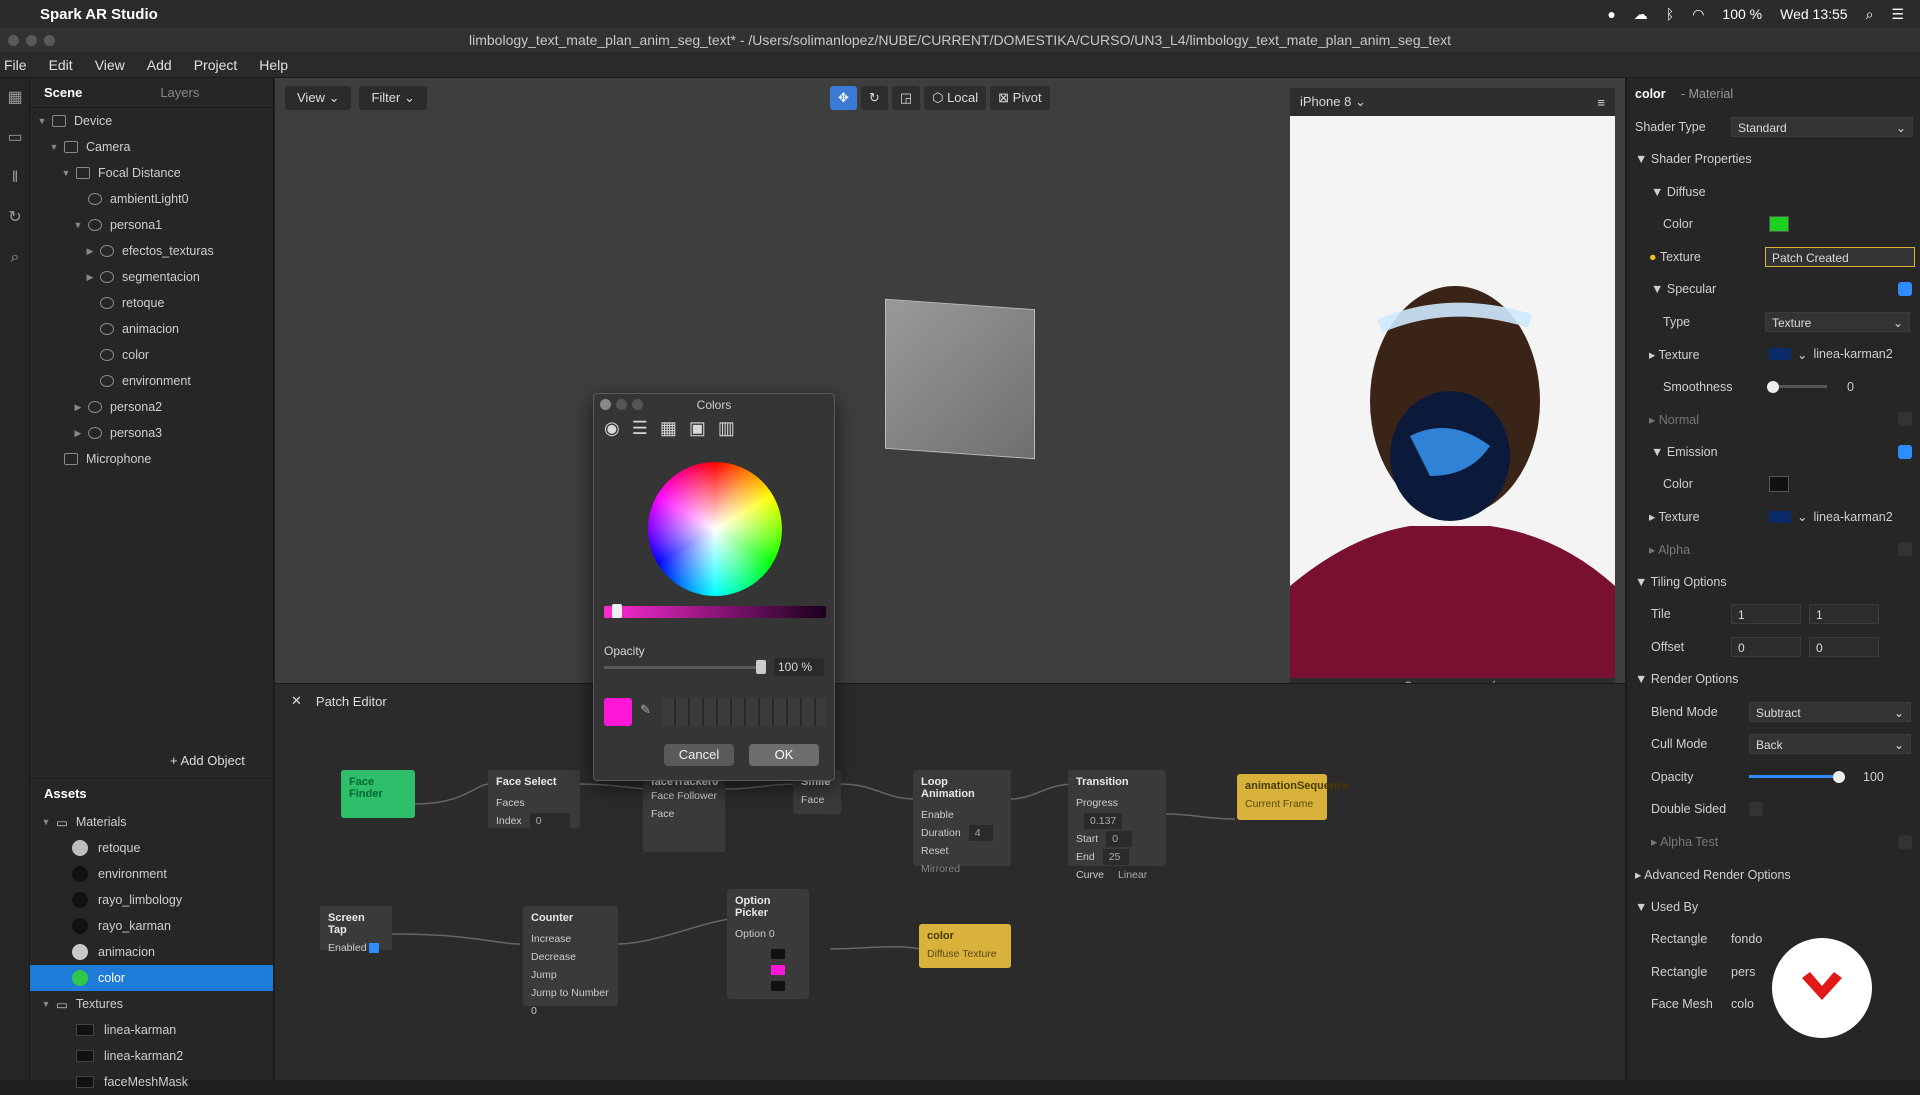 This screenshot has height=1095, width=1920. I want to click on tile-y-input: 1, so click(1844, 614).